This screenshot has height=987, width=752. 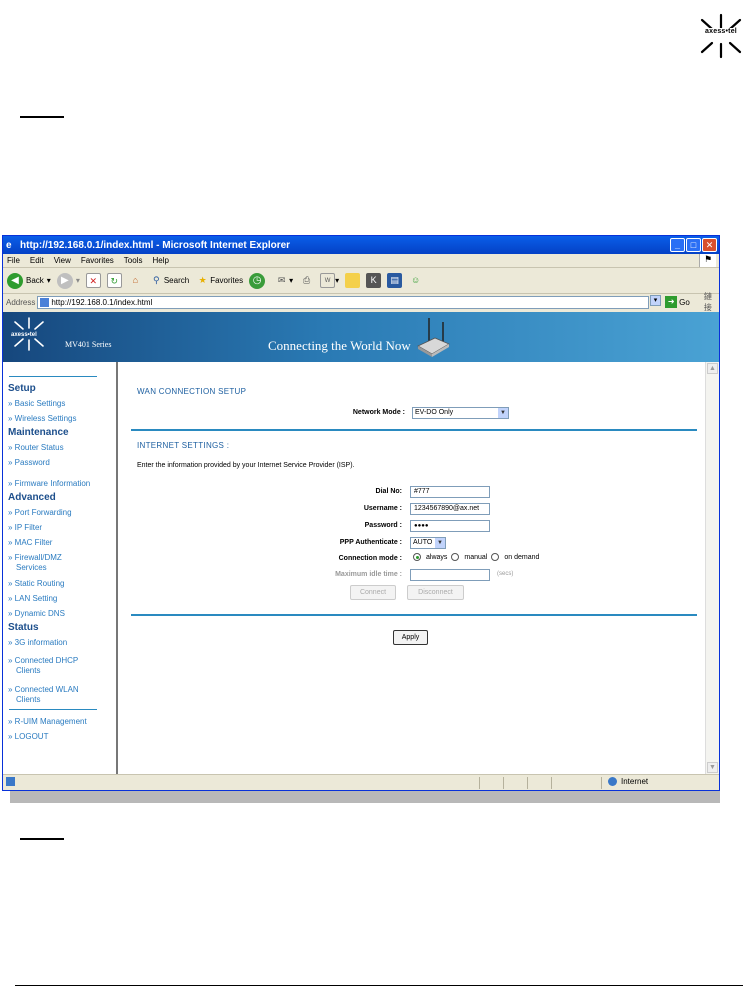 I want to click on forward-dropdown-icon: ▾, so click(x=78, y=280).